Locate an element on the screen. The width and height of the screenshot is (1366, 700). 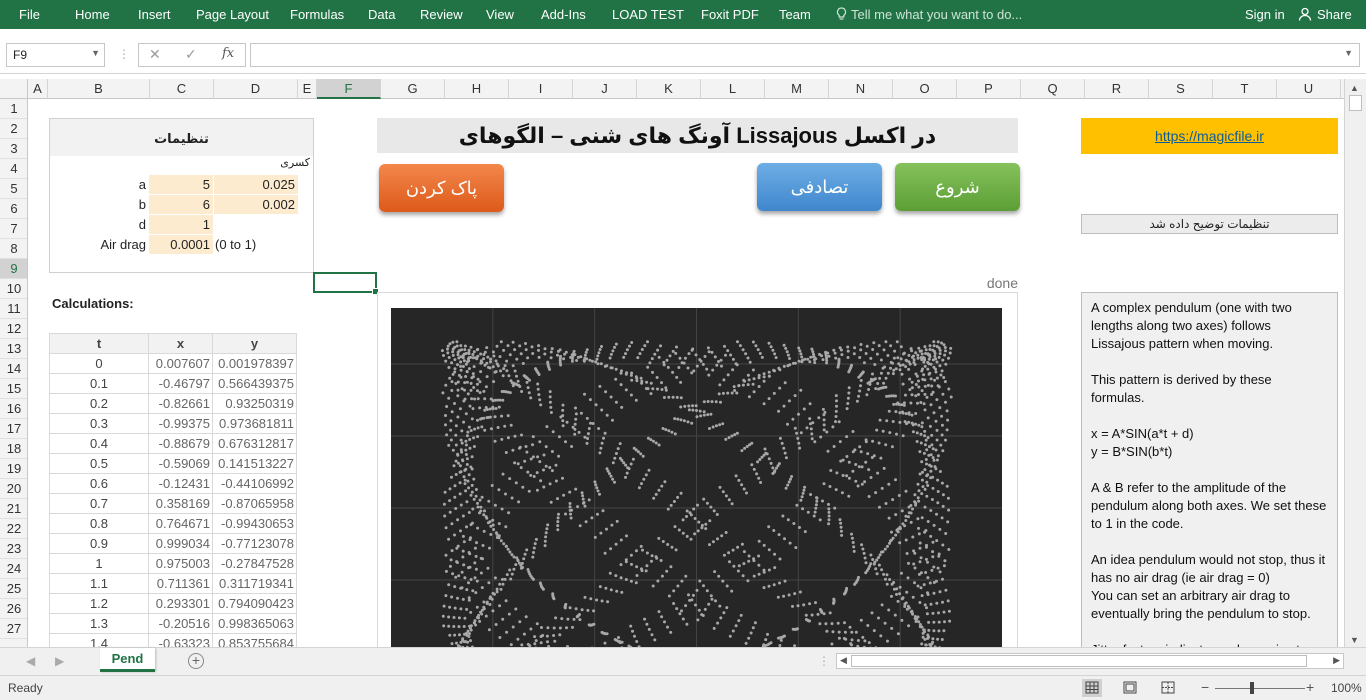
column-header-r: R is located at coordinates (1117, 89).